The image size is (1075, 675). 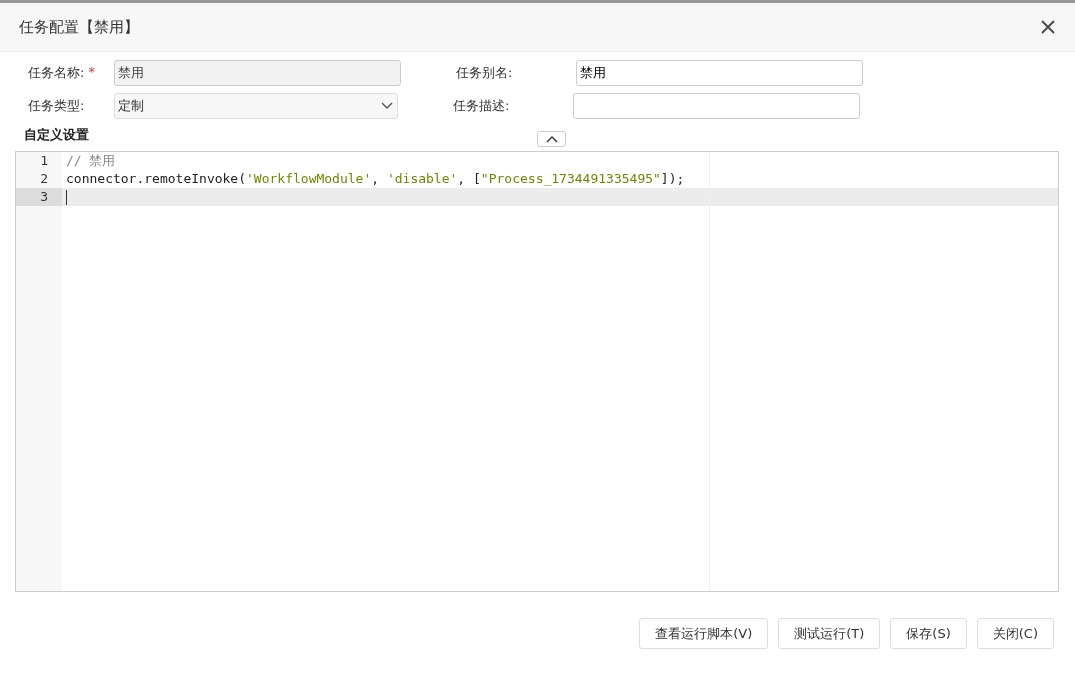 I want to click on code-line: // 禁用, so click(x=91, y=161).